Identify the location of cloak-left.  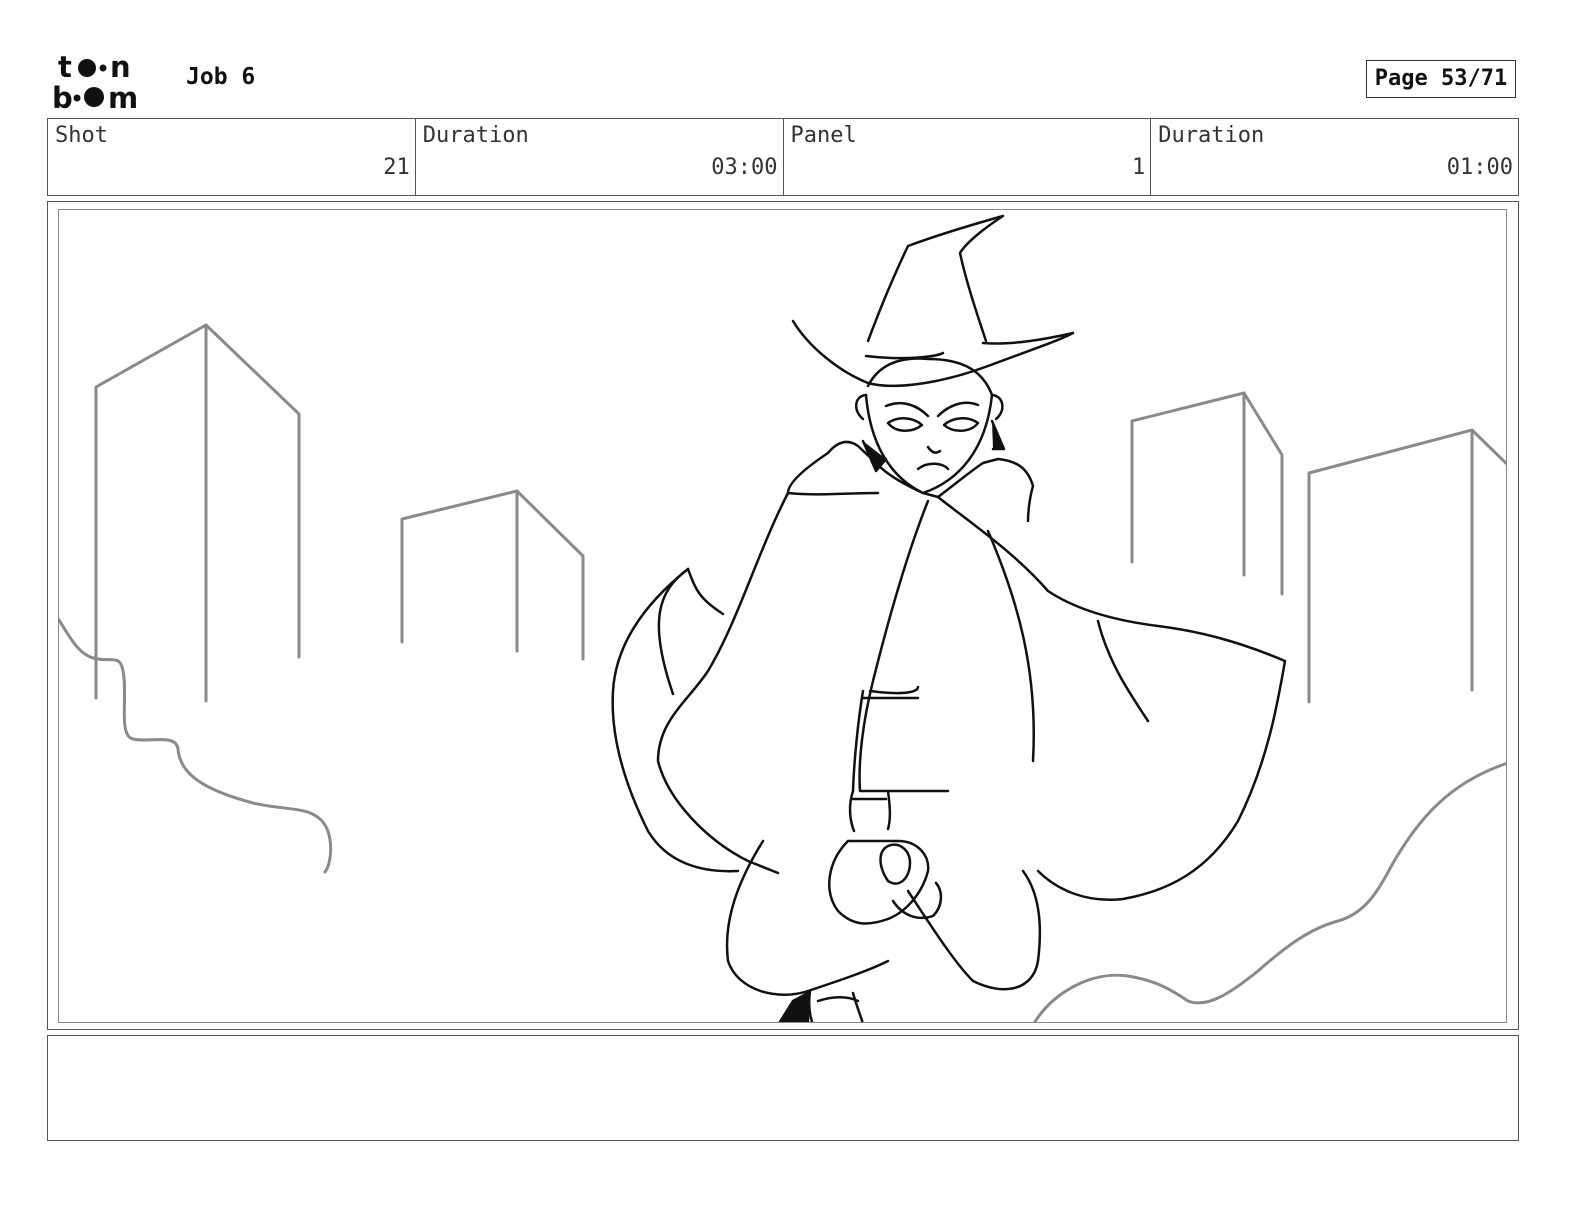
(723, 683).